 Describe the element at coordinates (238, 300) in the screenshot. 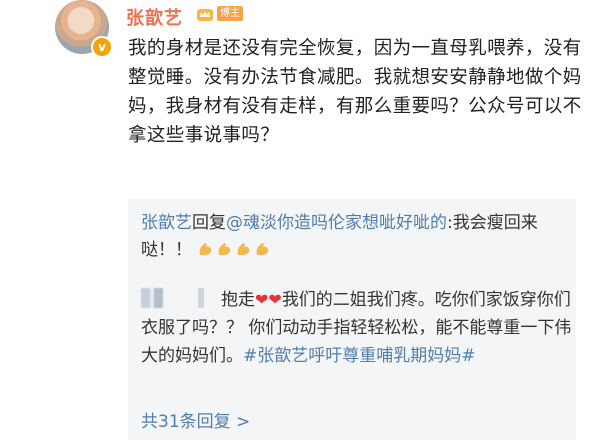

I see `reply-prefix: 抱走` at that location.